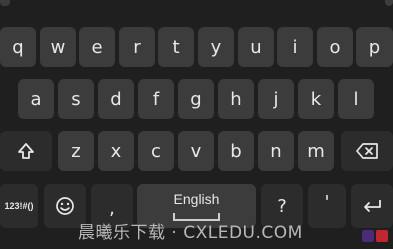 The height and width of the screenshot is (249, 393). I want to click on key-v: v, so click(196, 151).